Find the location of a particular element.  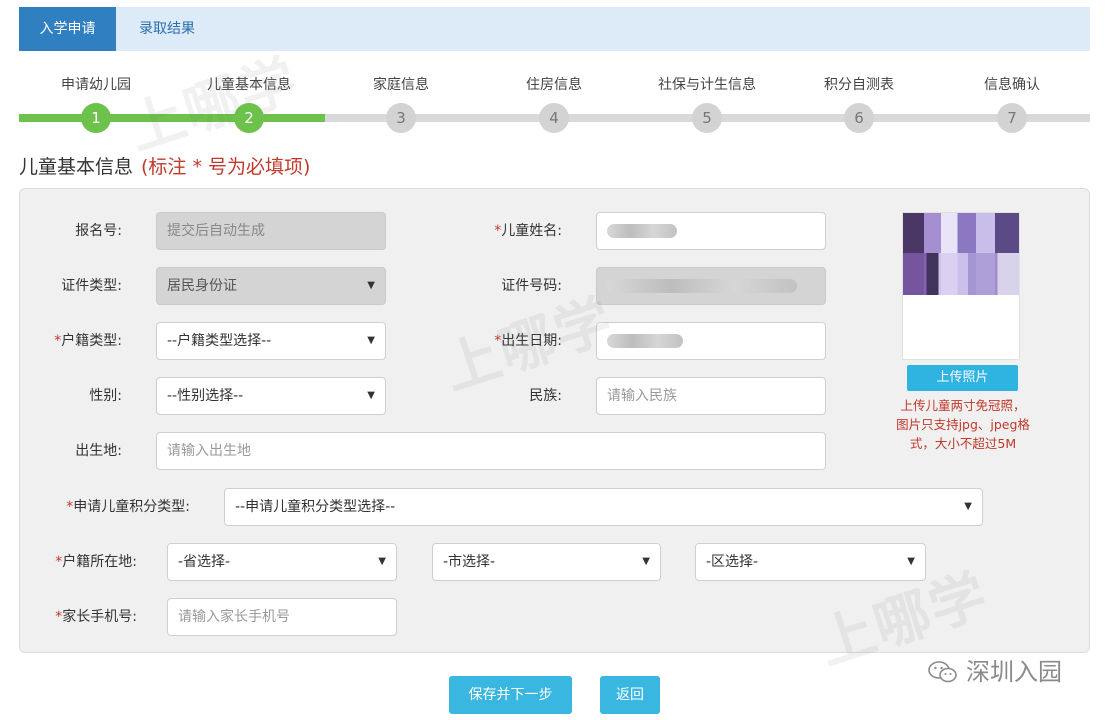

upload-photo-button: 上传照片 is located at coordinates (962, 378).